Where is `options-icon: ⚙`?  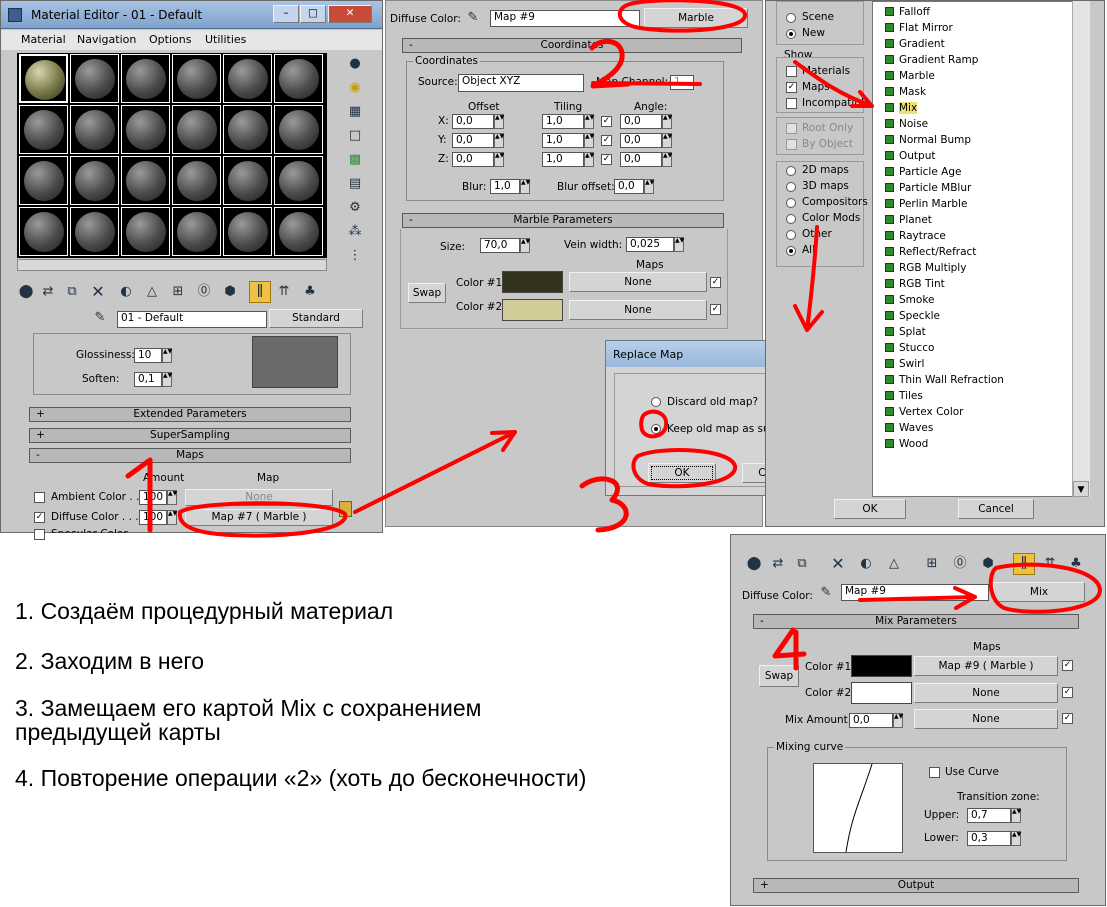 options-icon: ⚙ is located at coordinates (355, 208).